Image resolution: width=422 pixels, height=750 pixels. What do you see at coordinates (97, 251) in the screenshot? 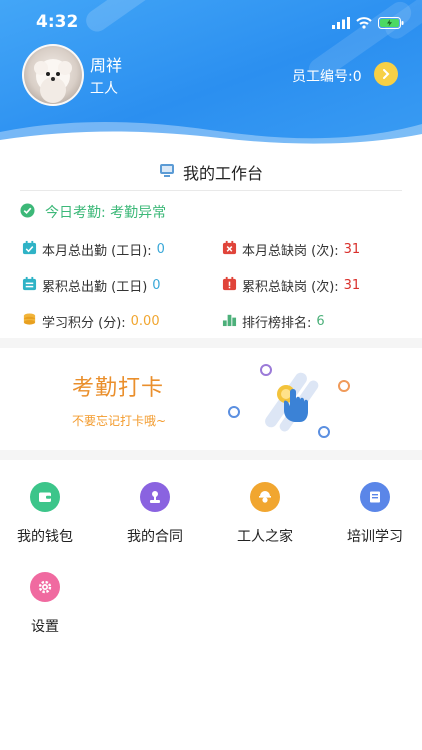
I see `stat-label: 本月总出勤 (工日):` at bounding box center [97, 251].